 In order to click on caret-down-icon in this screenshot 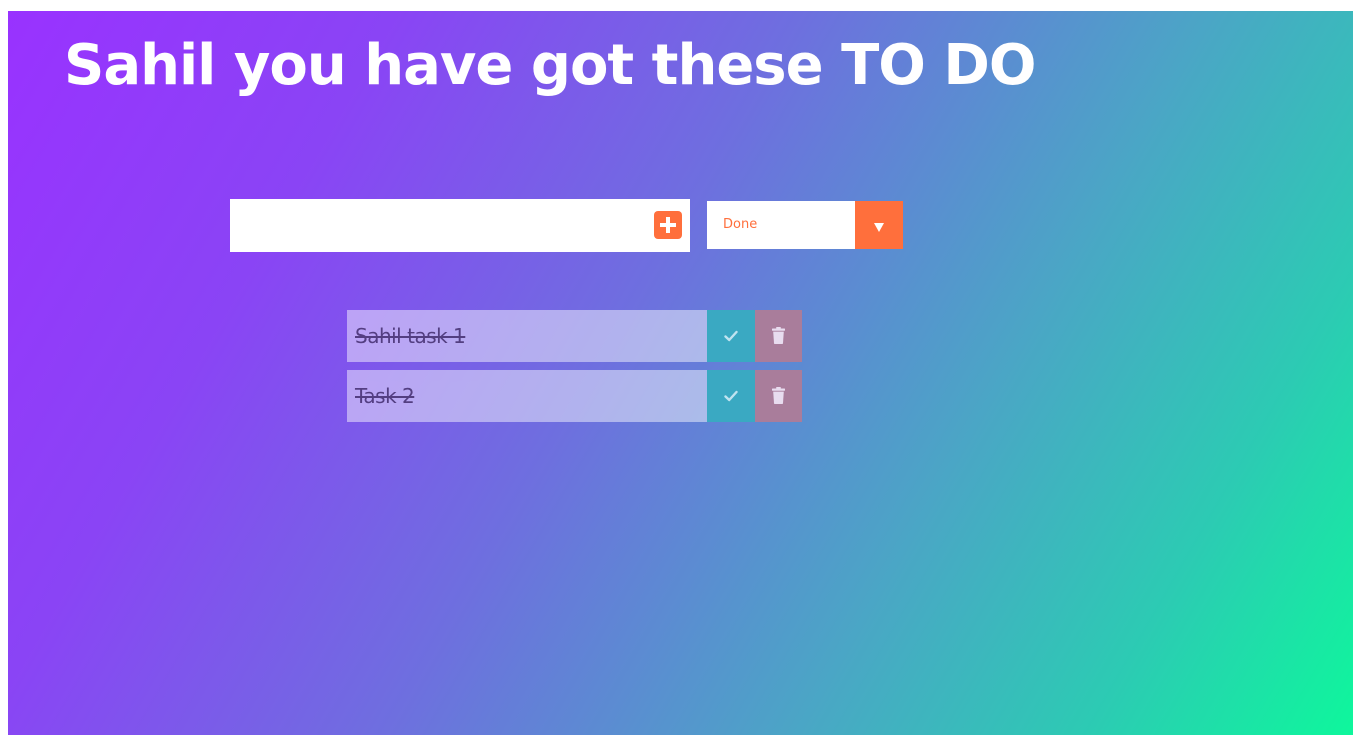, I will do `click(879, 227)`.